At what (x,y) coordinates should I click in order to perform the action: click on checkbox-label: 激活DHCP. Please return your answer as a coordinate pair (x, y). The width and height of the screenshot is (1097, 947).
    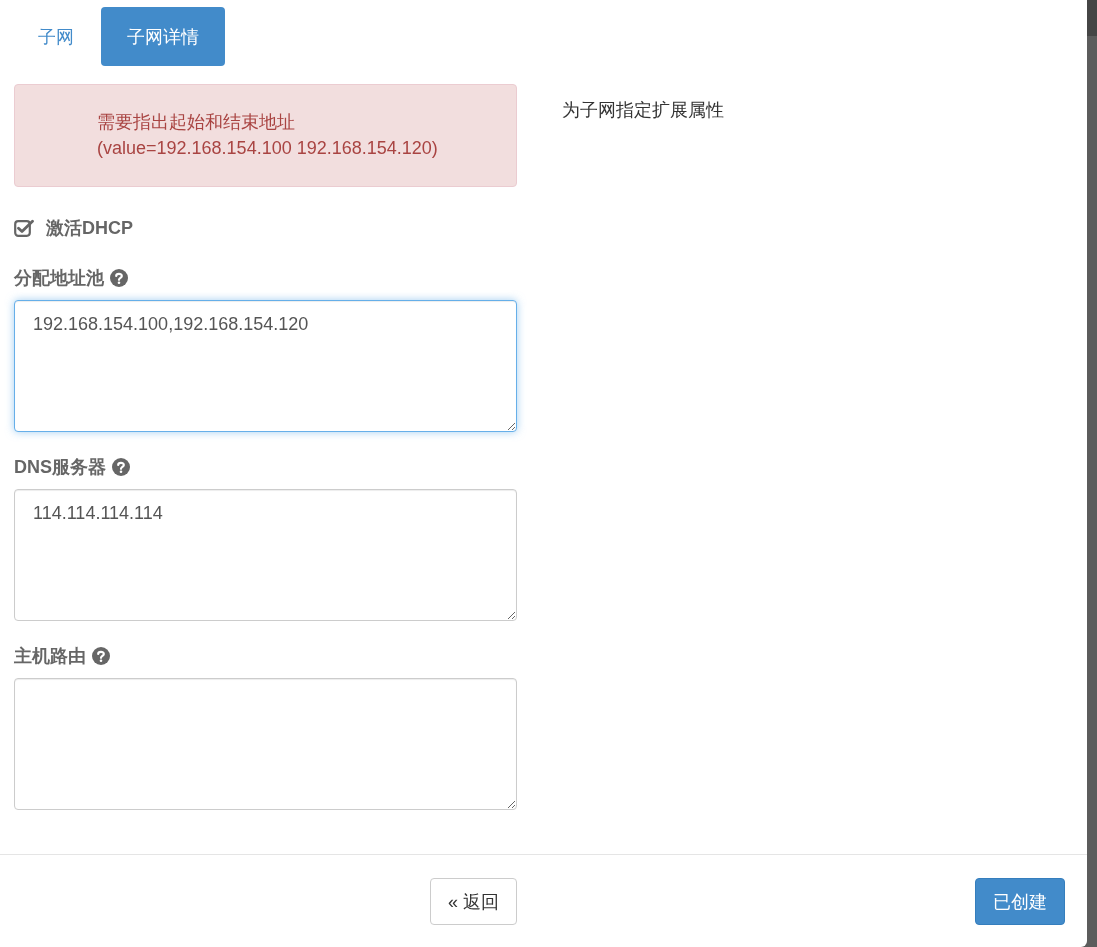
    Looking at the image, I should click on (89, 228).